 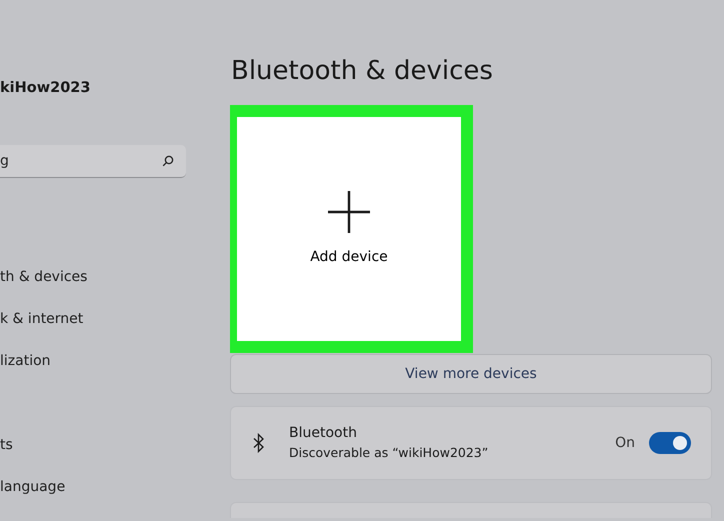 What do you see at coordinates (323, 433) in the screenshot?
I see `bluetooth-title: Bluetooth` at bounding box center [323, 433].